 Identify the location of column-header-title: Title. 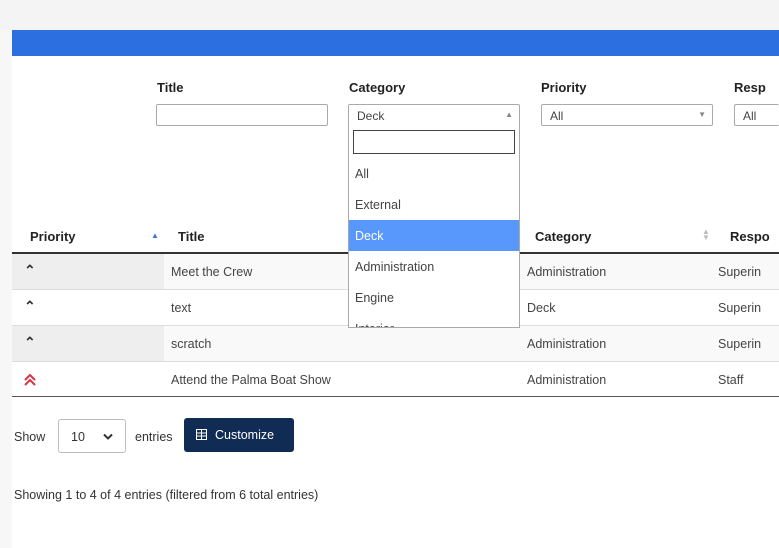
(191, 236).